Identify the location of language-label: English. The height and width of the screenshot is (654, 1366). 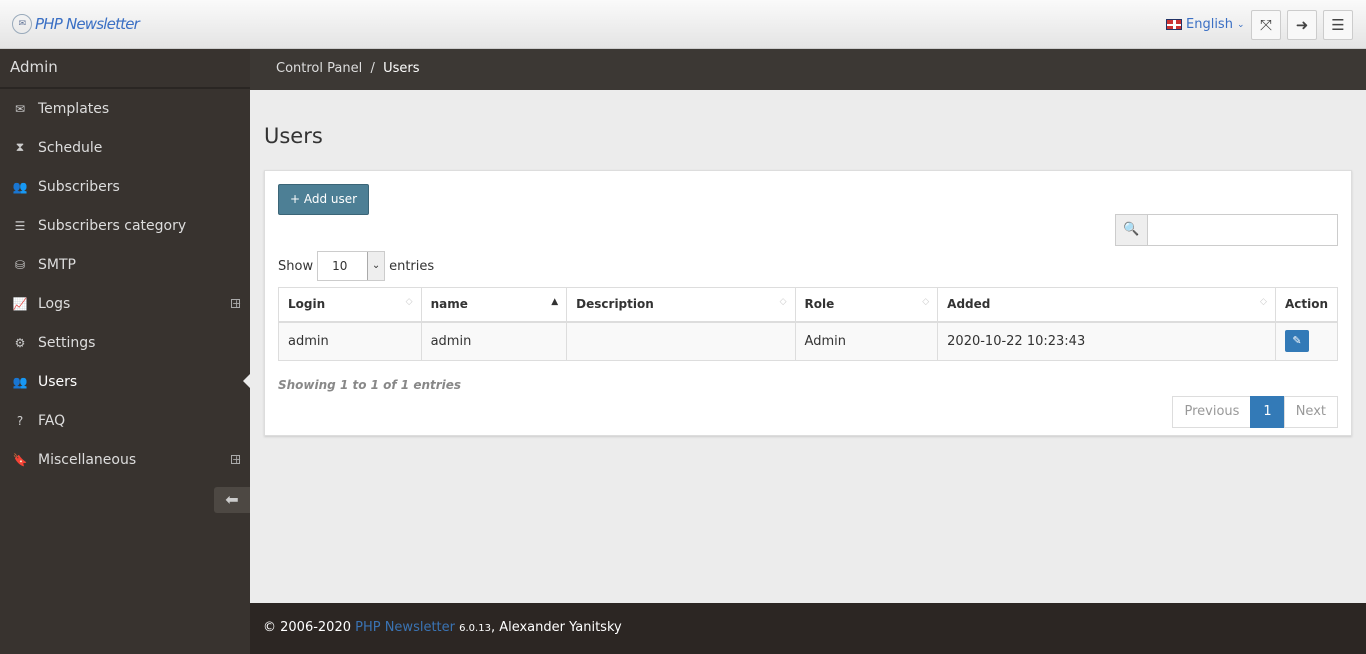
(1209, 24).